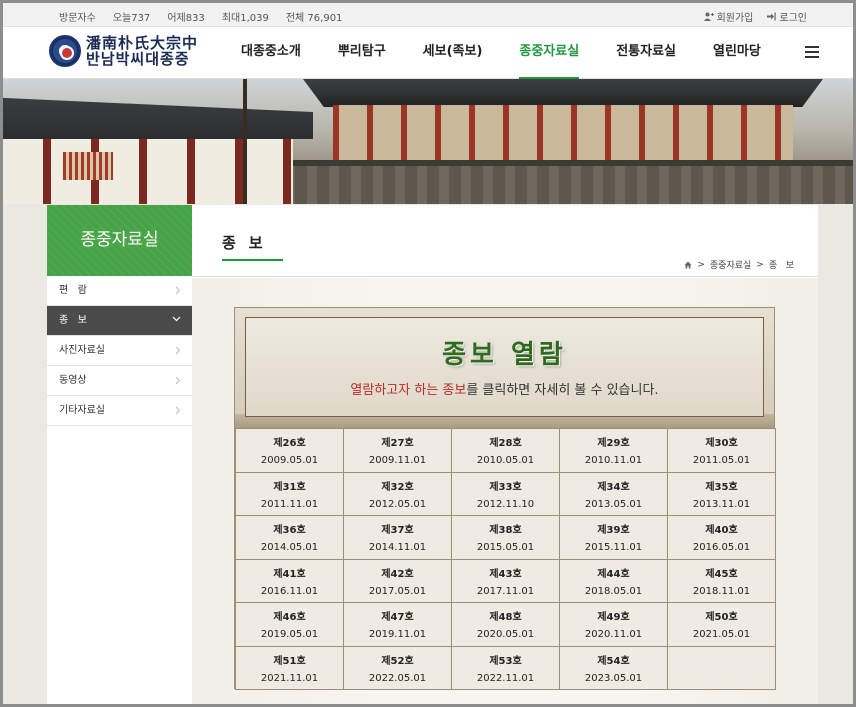 This screenshot has height=707, width=856. Describe the element at coordinates (119, 291) in the screenshot. I see `side-item-overview: 편 람` at that location.